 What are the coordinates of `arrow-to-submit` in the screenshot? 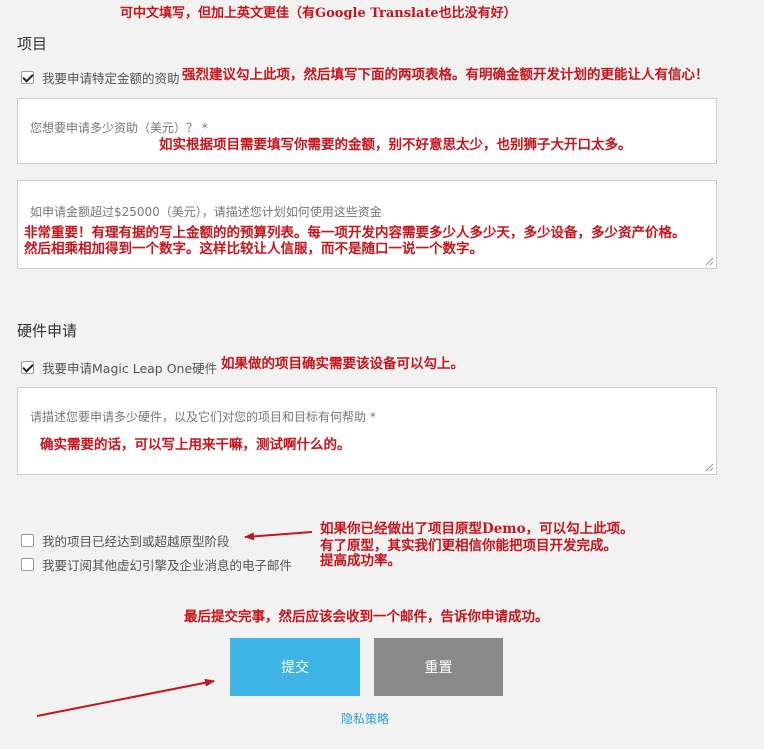 It's located at (125, 697).